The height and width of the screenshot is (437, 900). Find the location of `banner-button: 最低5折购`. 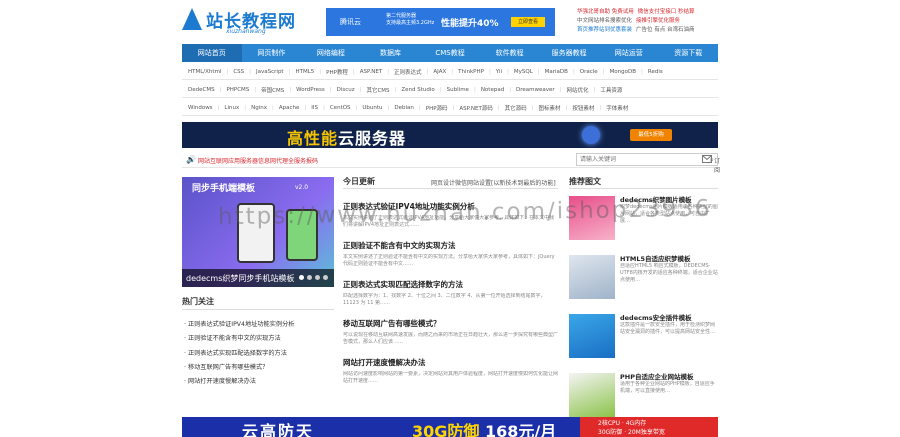

banner-button: 最低5折购 is located at coordinates (651, 135).